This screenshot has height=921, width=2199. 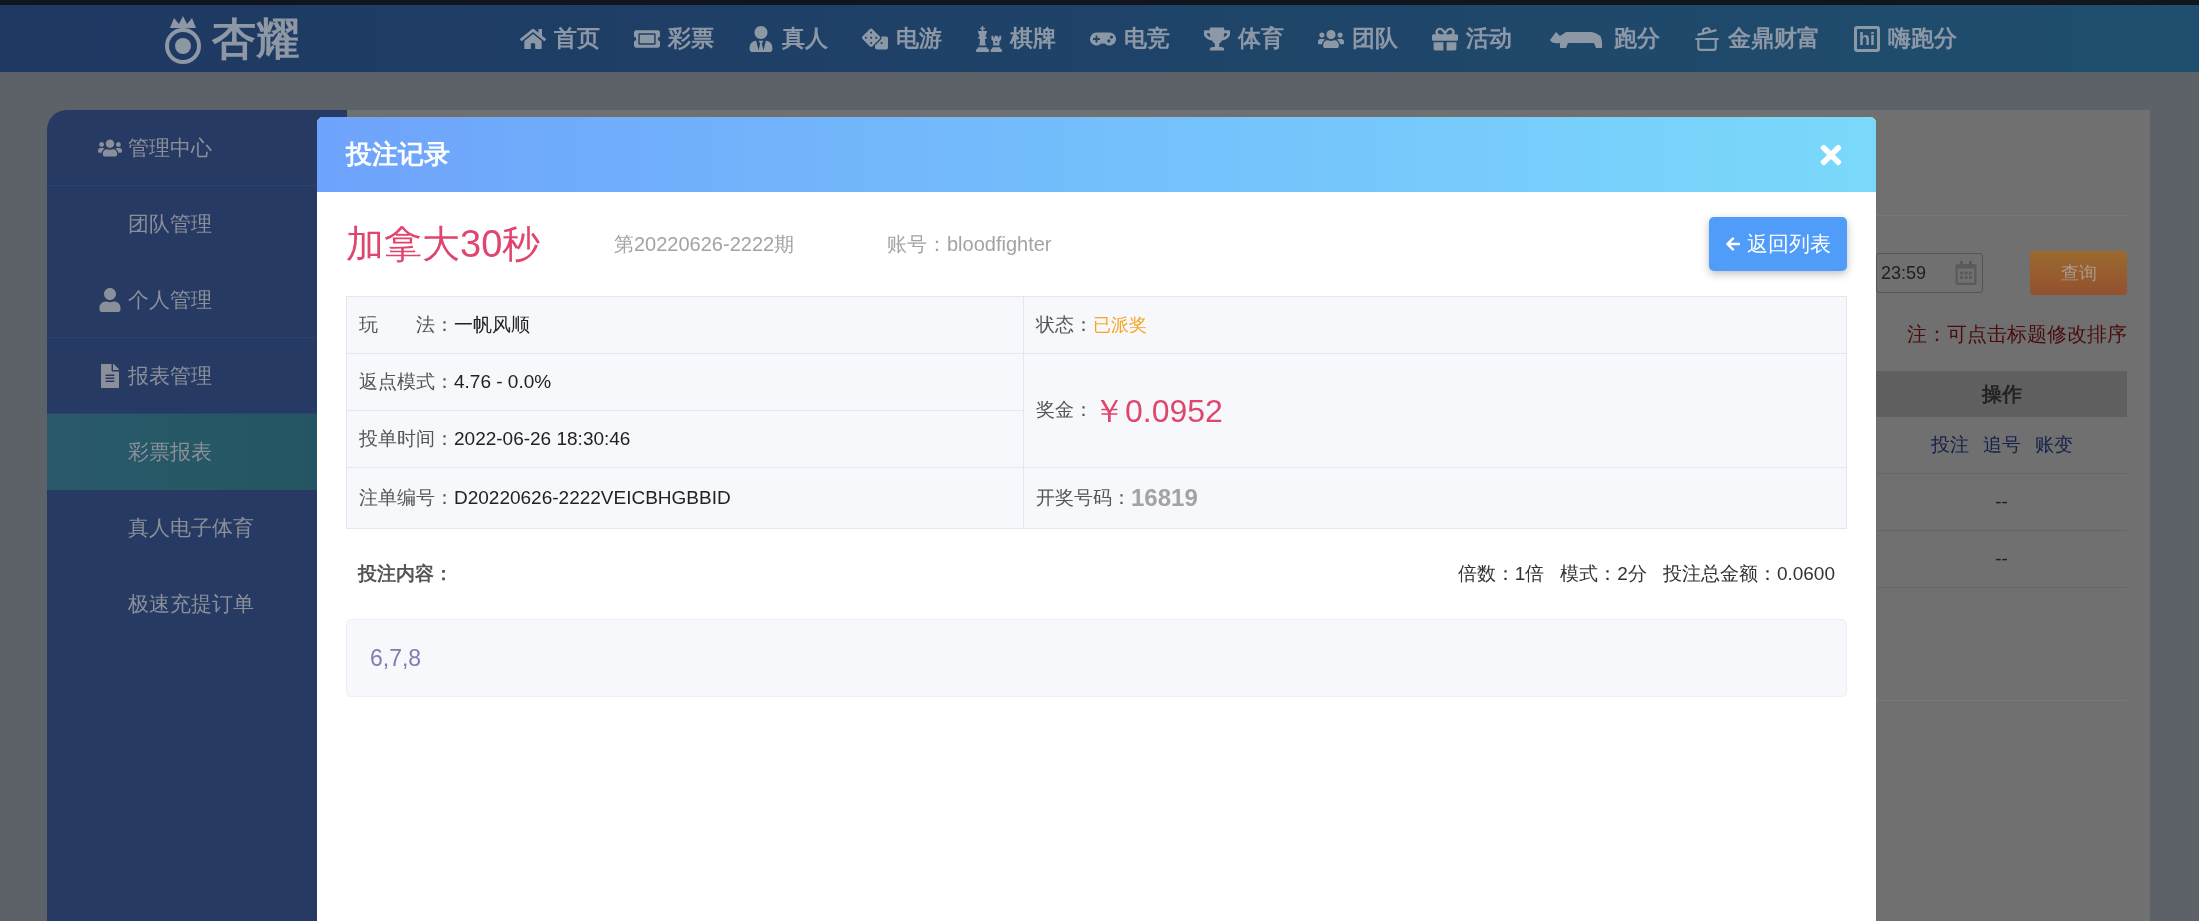 What do you see at coordinates (989, 38) in the screenshot?
I see `chess-icon` at bounding box center [989, 38].